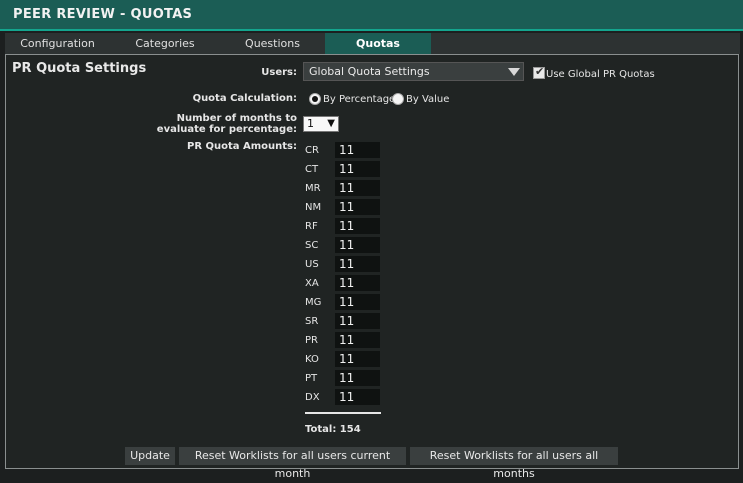 The image size is (743, 483). What do you see at coordinates (331, 123) in the screenshot?
I see `chevron-down-icon: ▼` at bounding box center [331, 123].